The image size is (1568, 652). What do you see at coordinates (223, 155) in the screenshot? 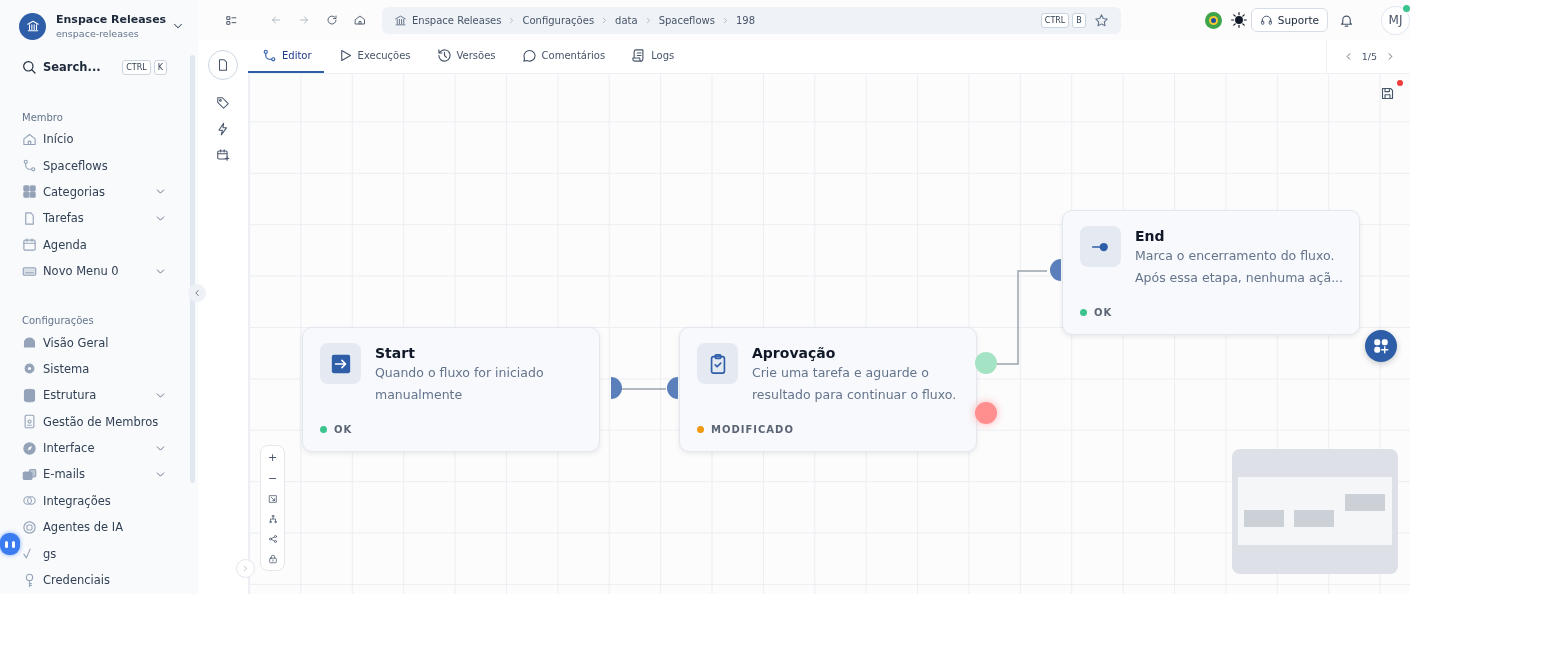
I see `calendar-plus-icon` at bounding box center [223, 155].